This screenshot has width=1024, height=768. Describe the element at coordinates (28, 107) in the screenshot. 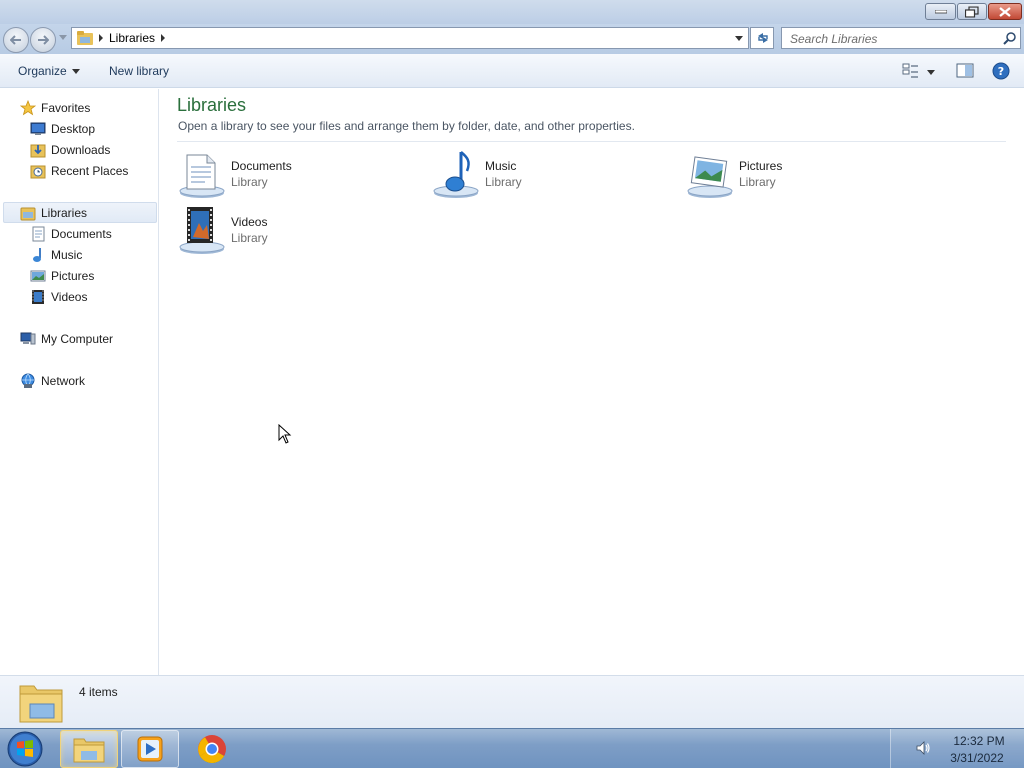

I see `star-icon` at that location.